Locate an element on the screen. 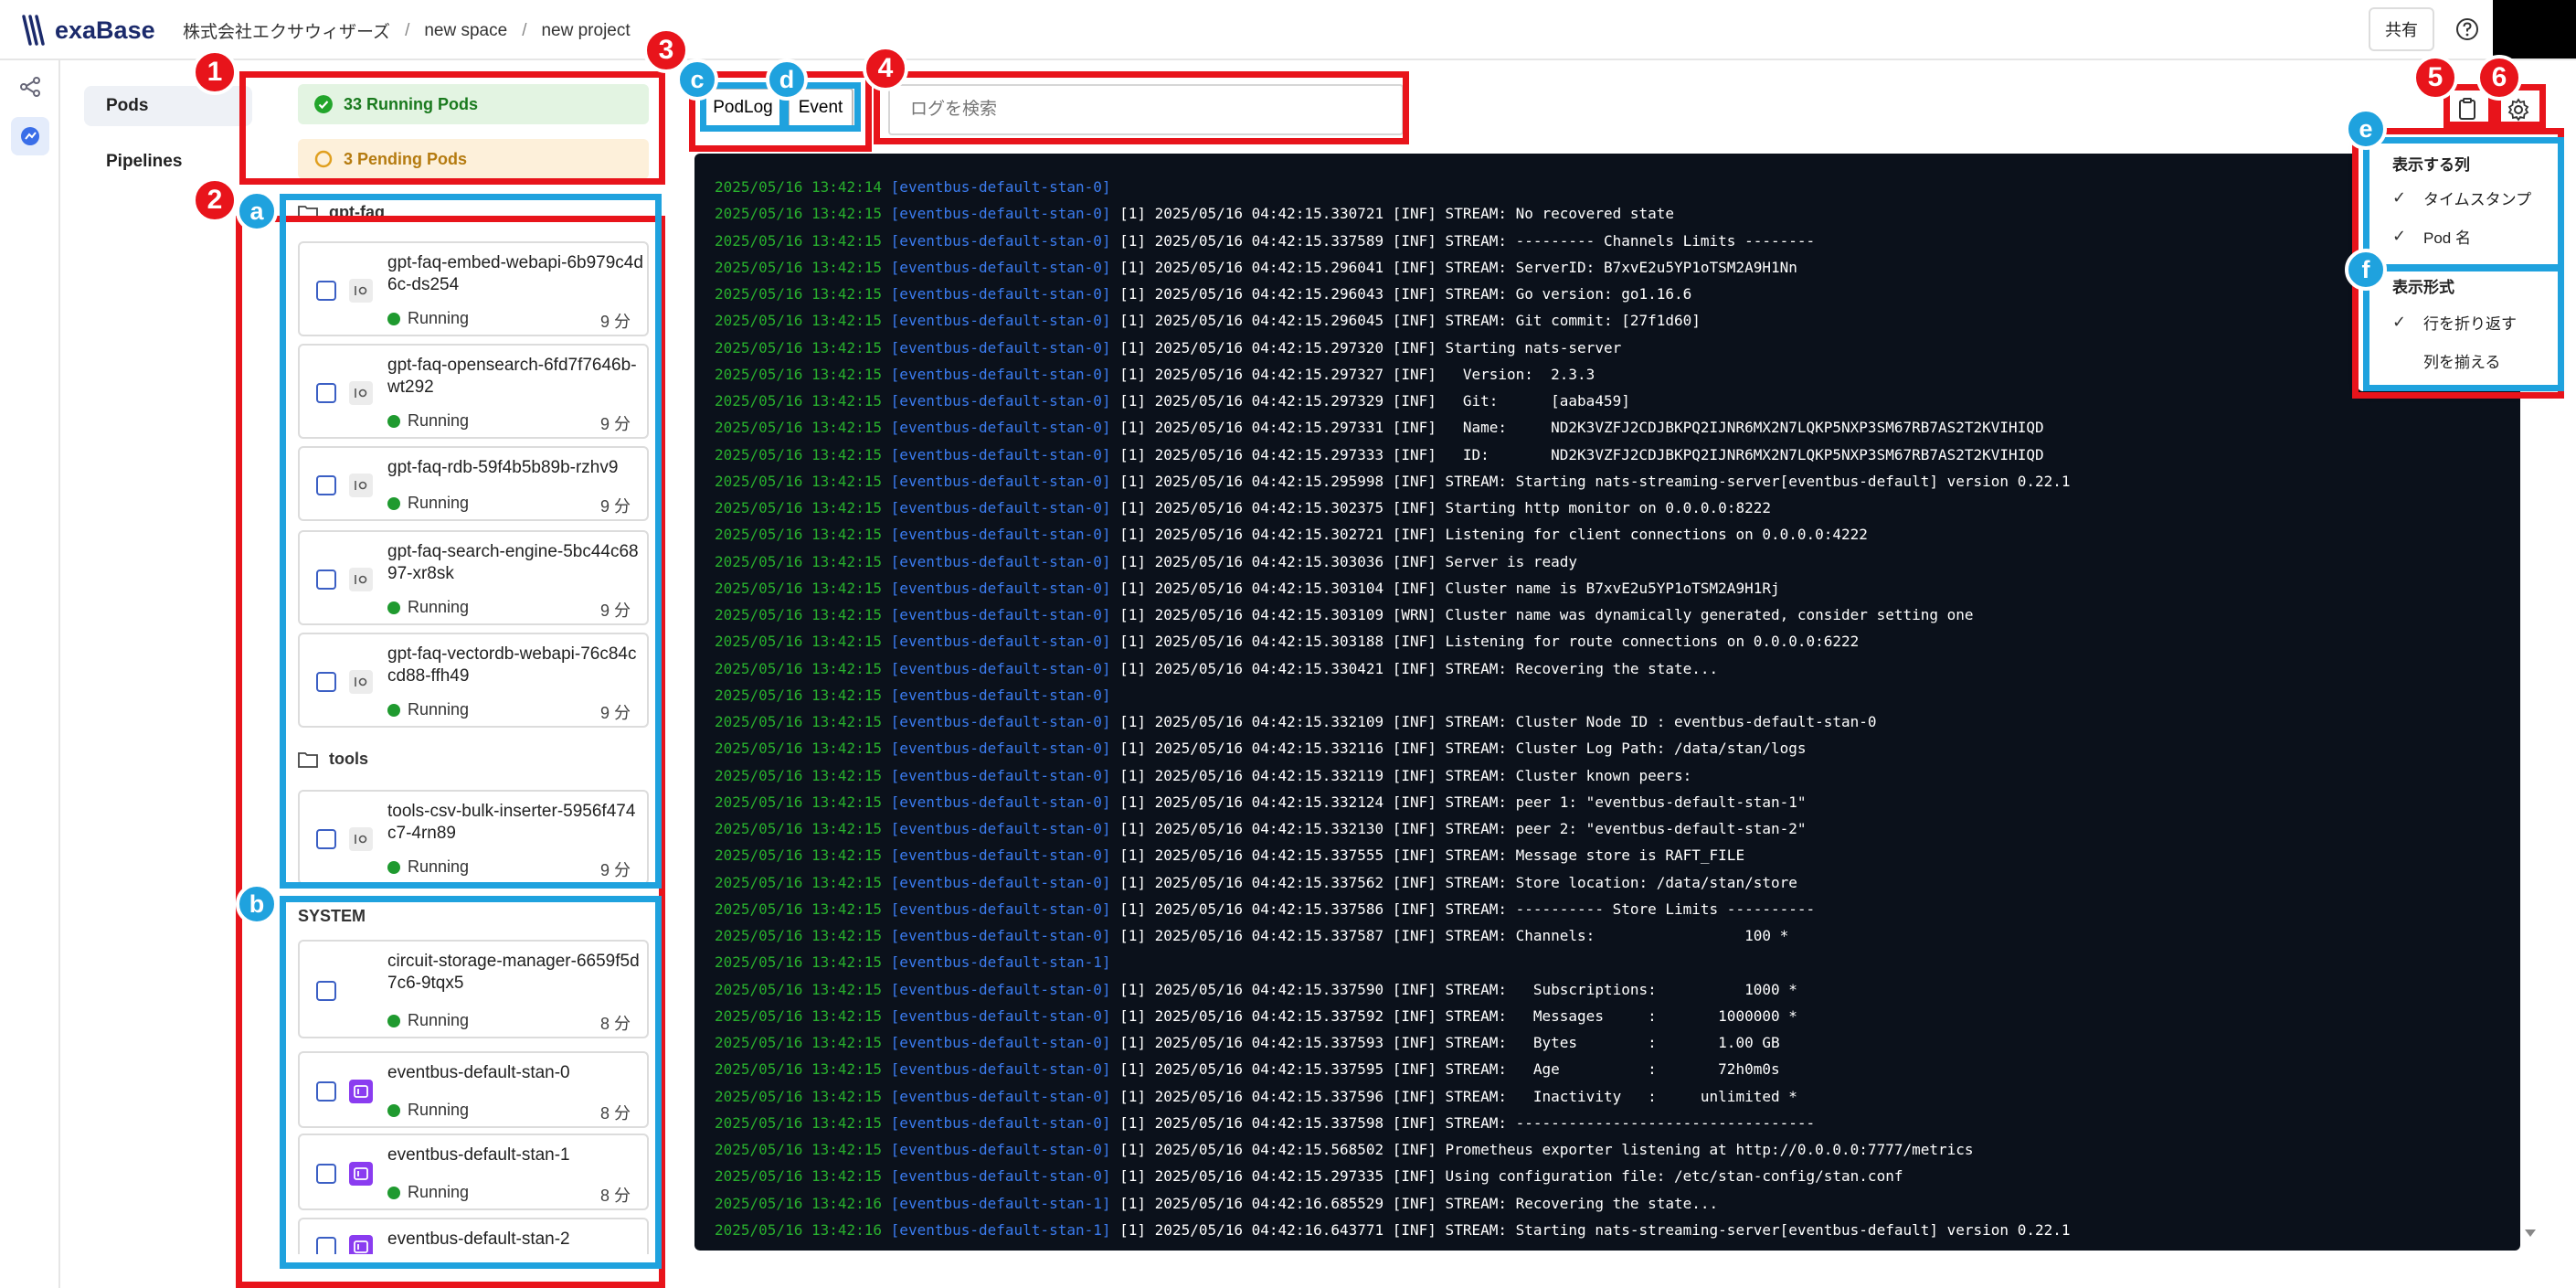 The height and width of the screenshot is (1288, 2576). pods-rail-button is located at coordinates (30, 136).